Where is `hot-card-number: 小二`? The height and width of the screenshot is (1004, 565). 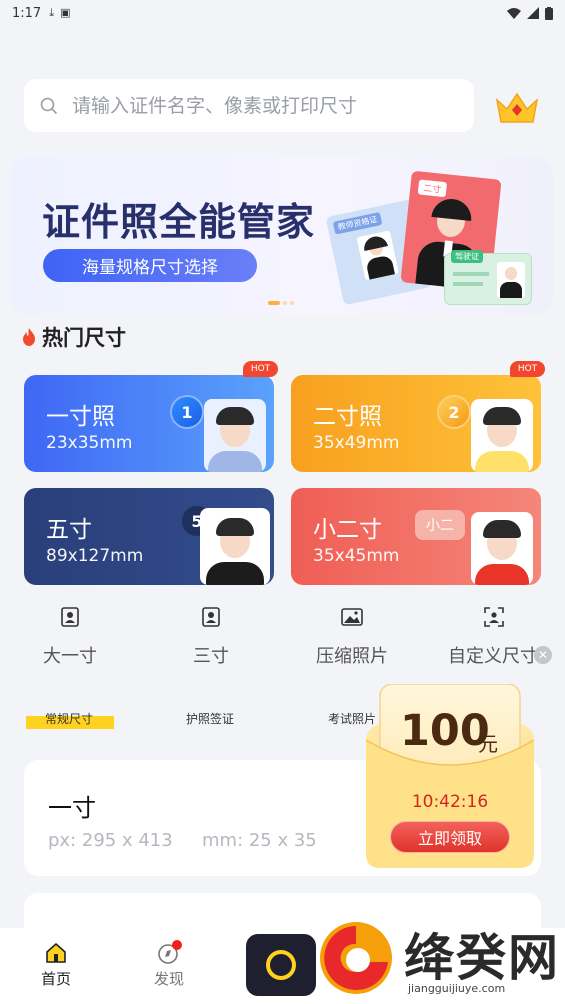 hot-card-number: 小二 is located at coordinates (440, 525).